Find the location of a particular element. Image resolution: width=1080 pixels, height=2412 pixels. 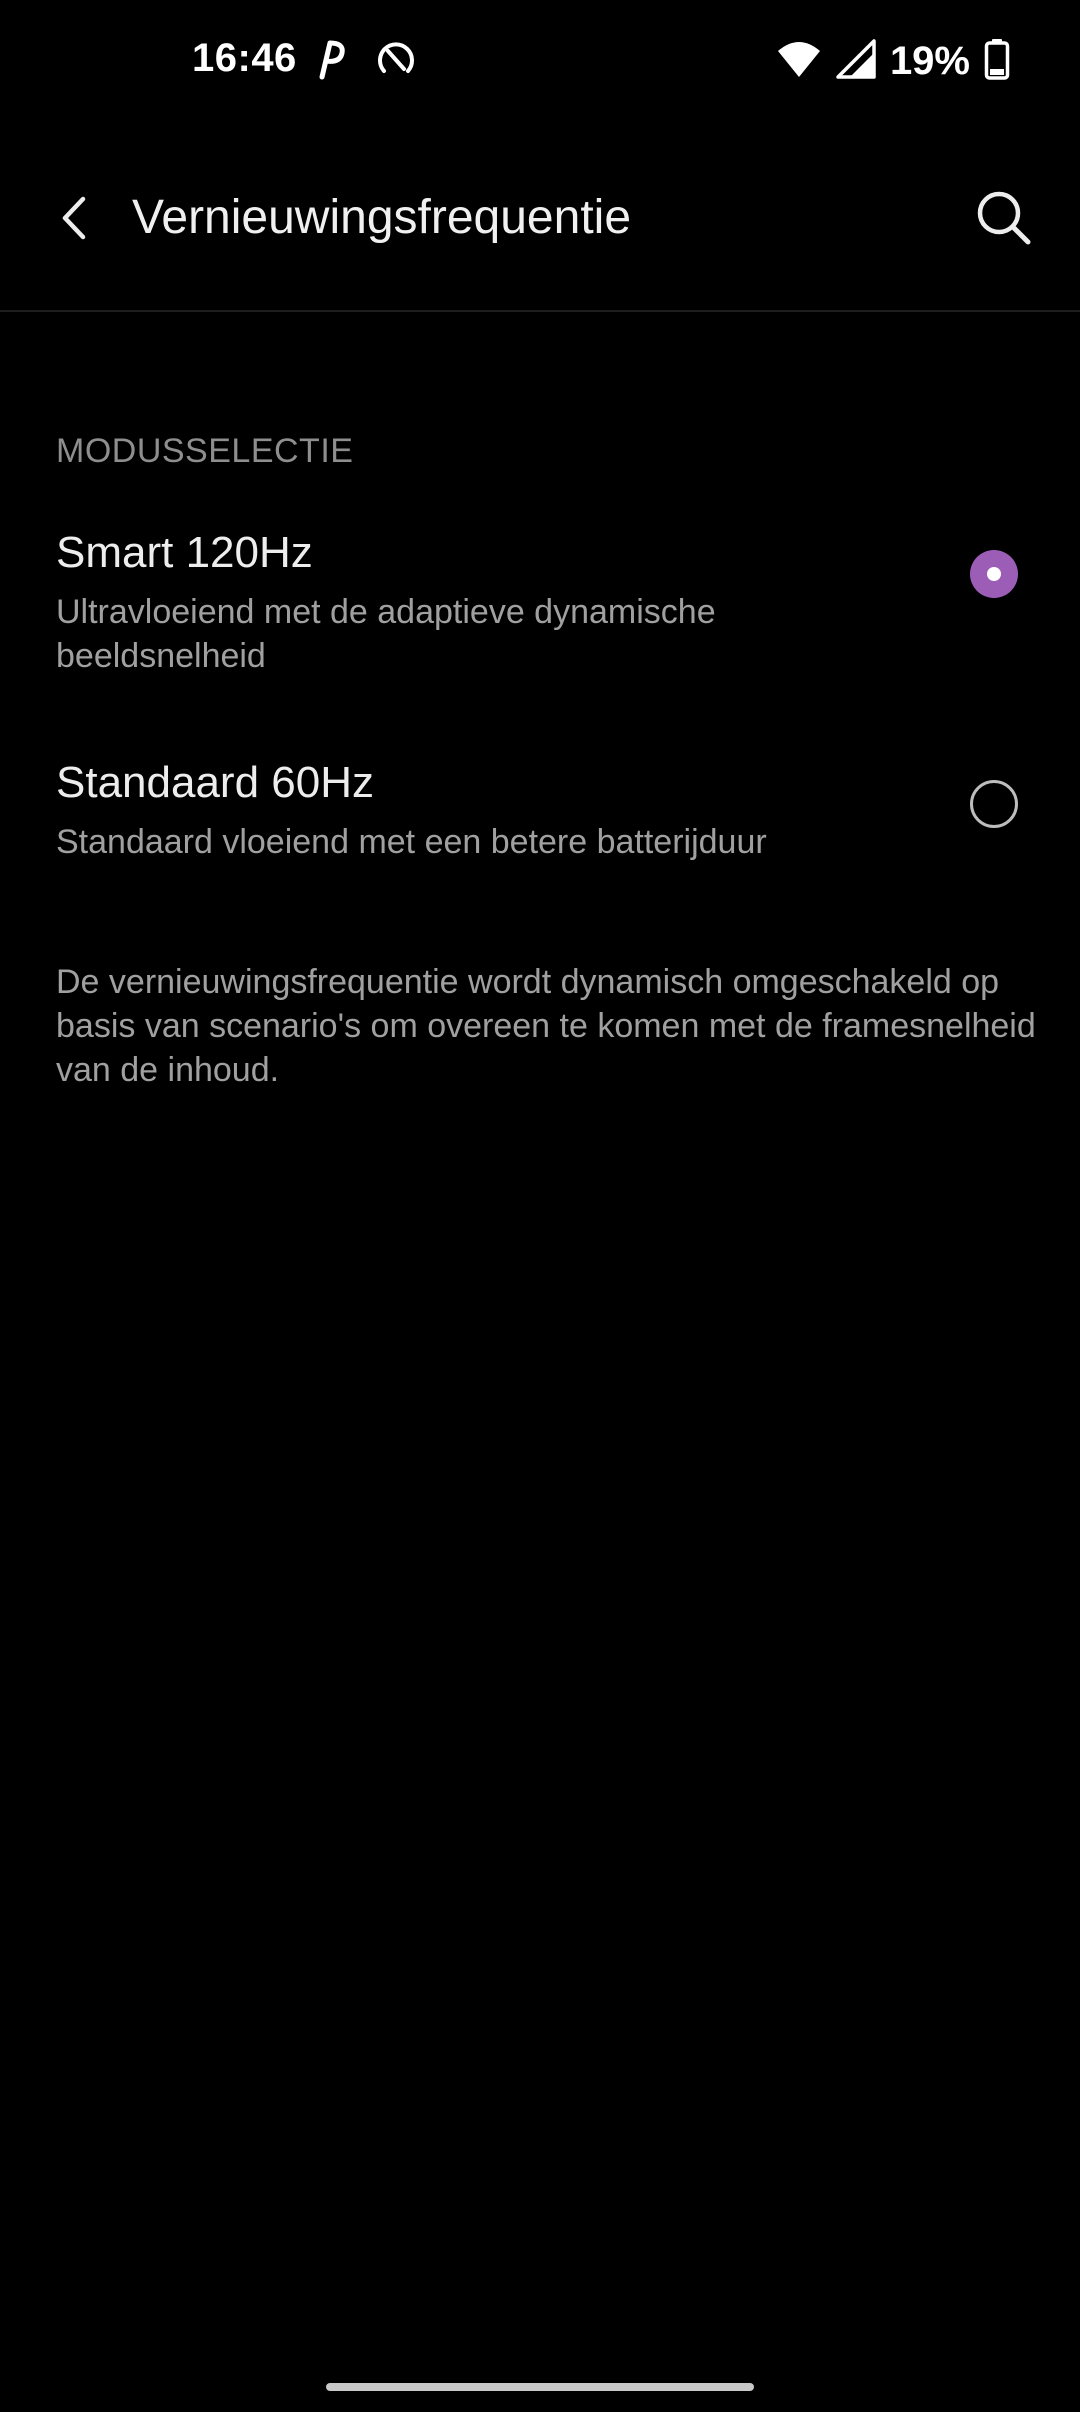

back-button is located at coordinates (75, 220).